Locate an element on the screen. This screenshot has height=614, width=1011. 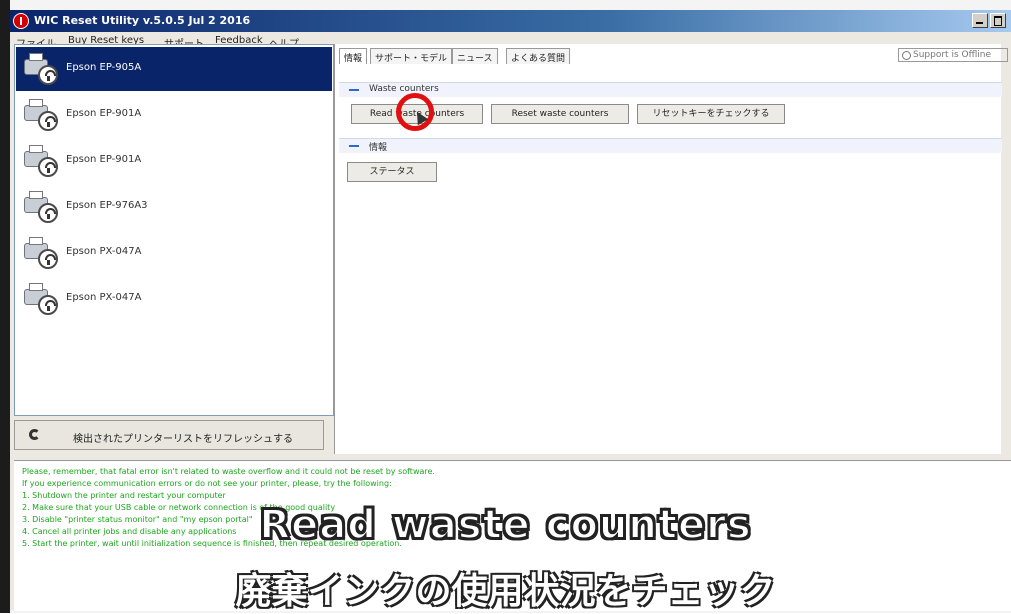
status-button: ステータス is located at coordinates (392, 172).